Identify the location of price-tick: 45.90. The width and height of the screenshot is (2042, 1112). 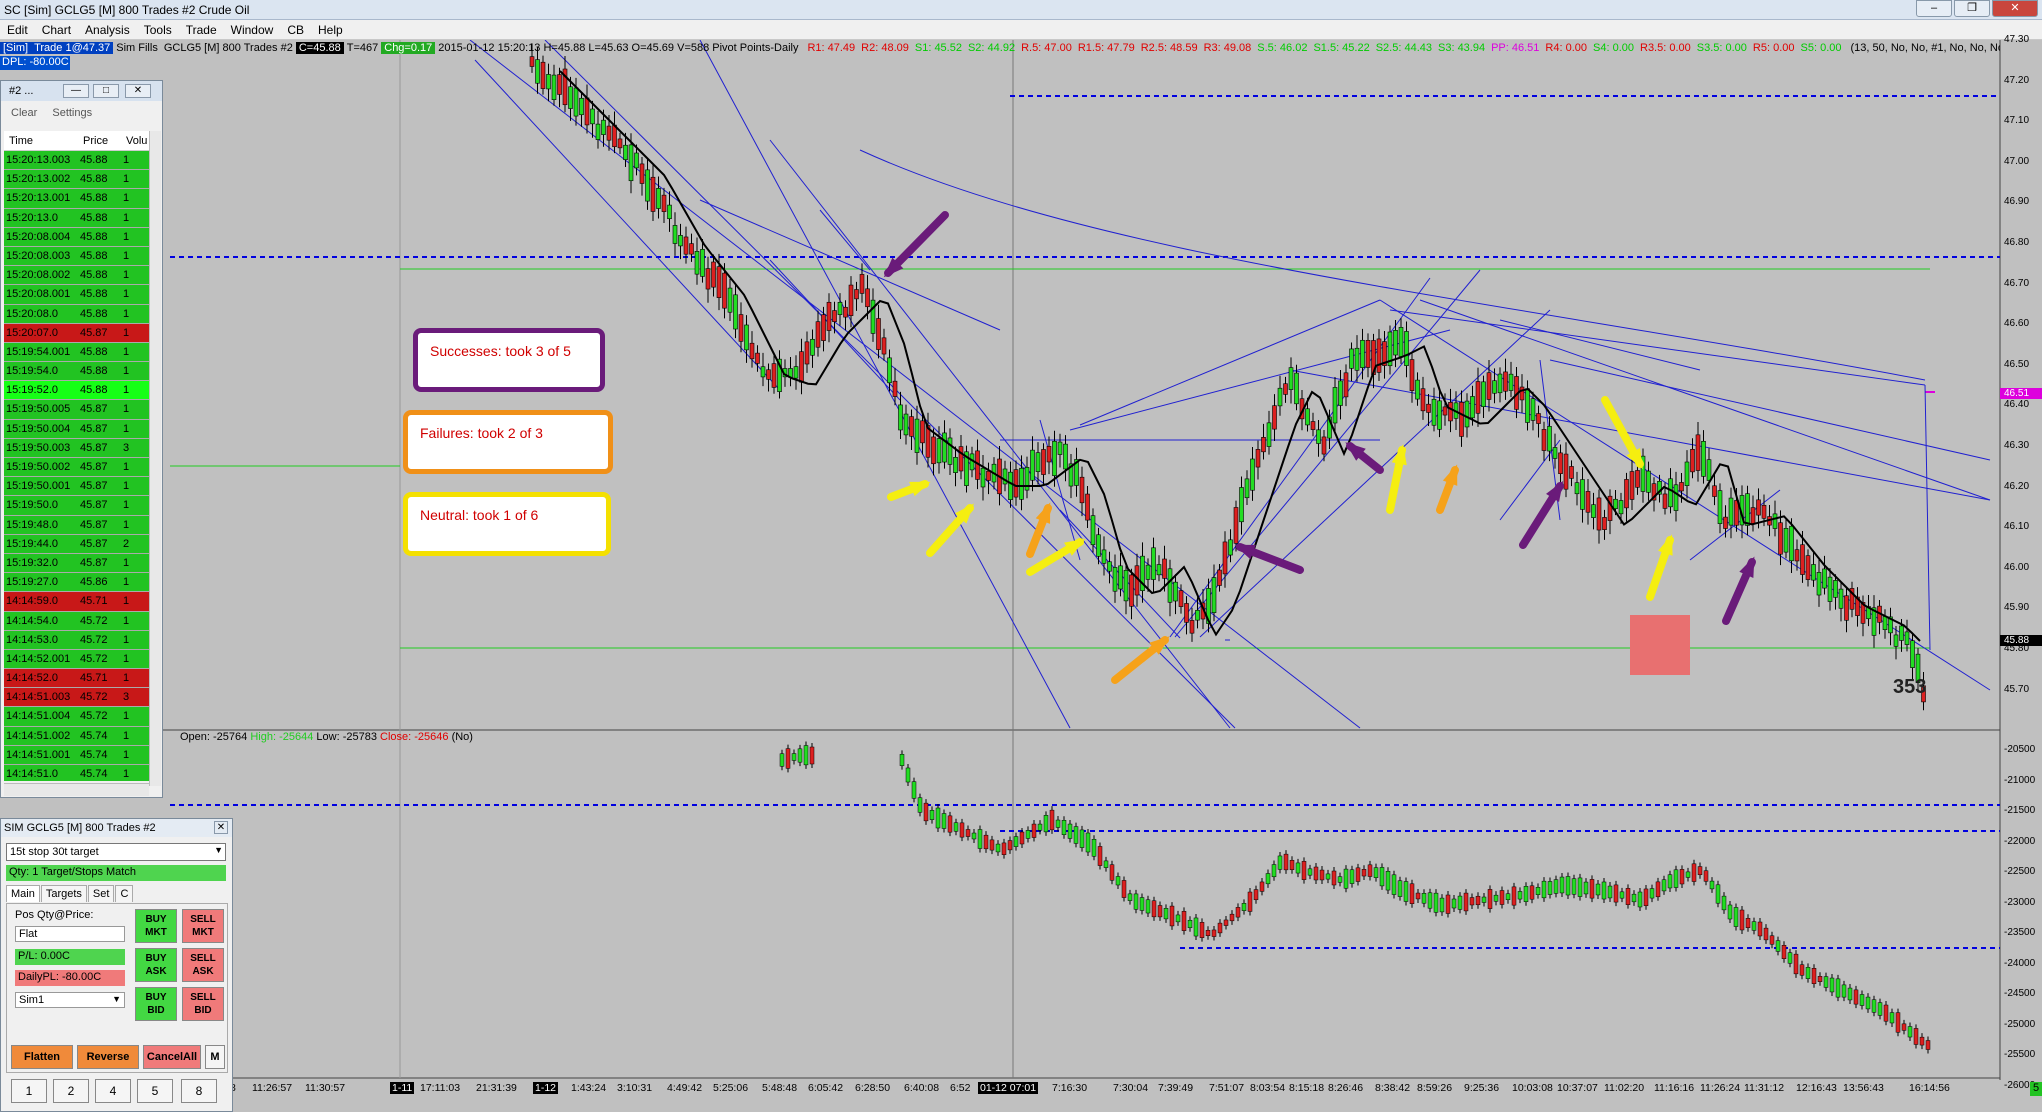
(2017, 608).